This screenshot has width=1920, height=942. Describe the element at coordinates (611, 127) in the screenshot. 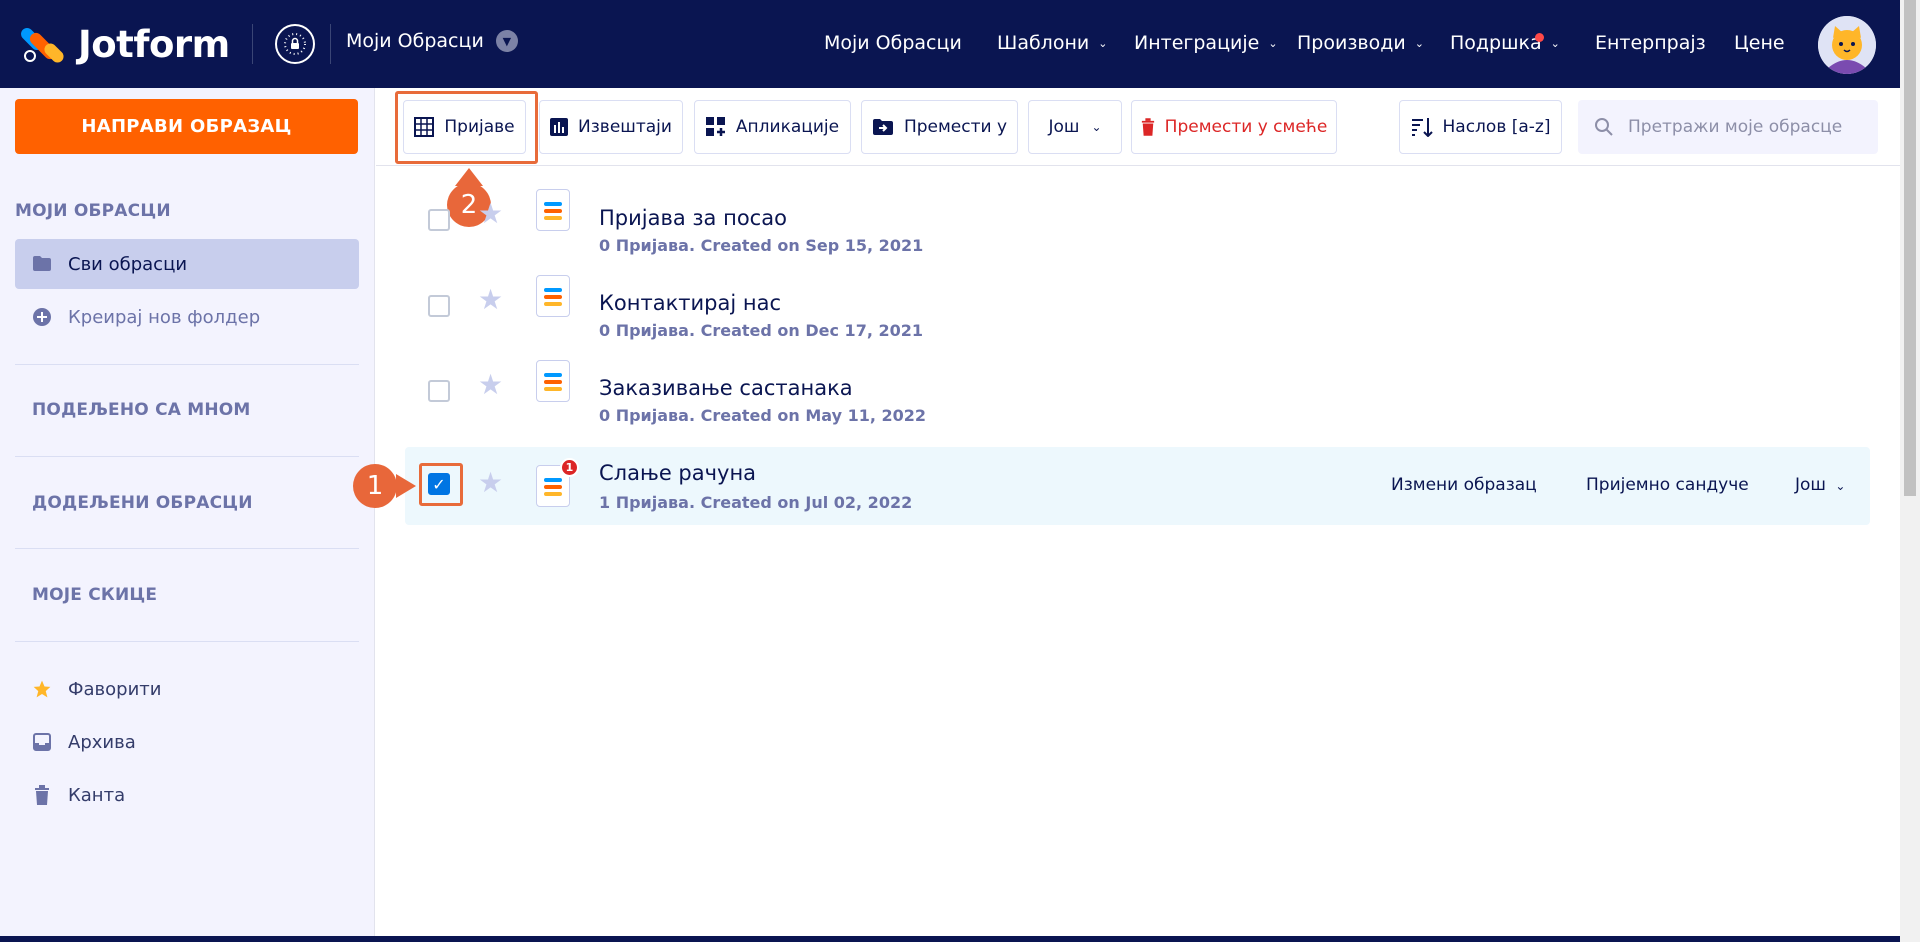

I see `reports-button: Извештаји` at that location.